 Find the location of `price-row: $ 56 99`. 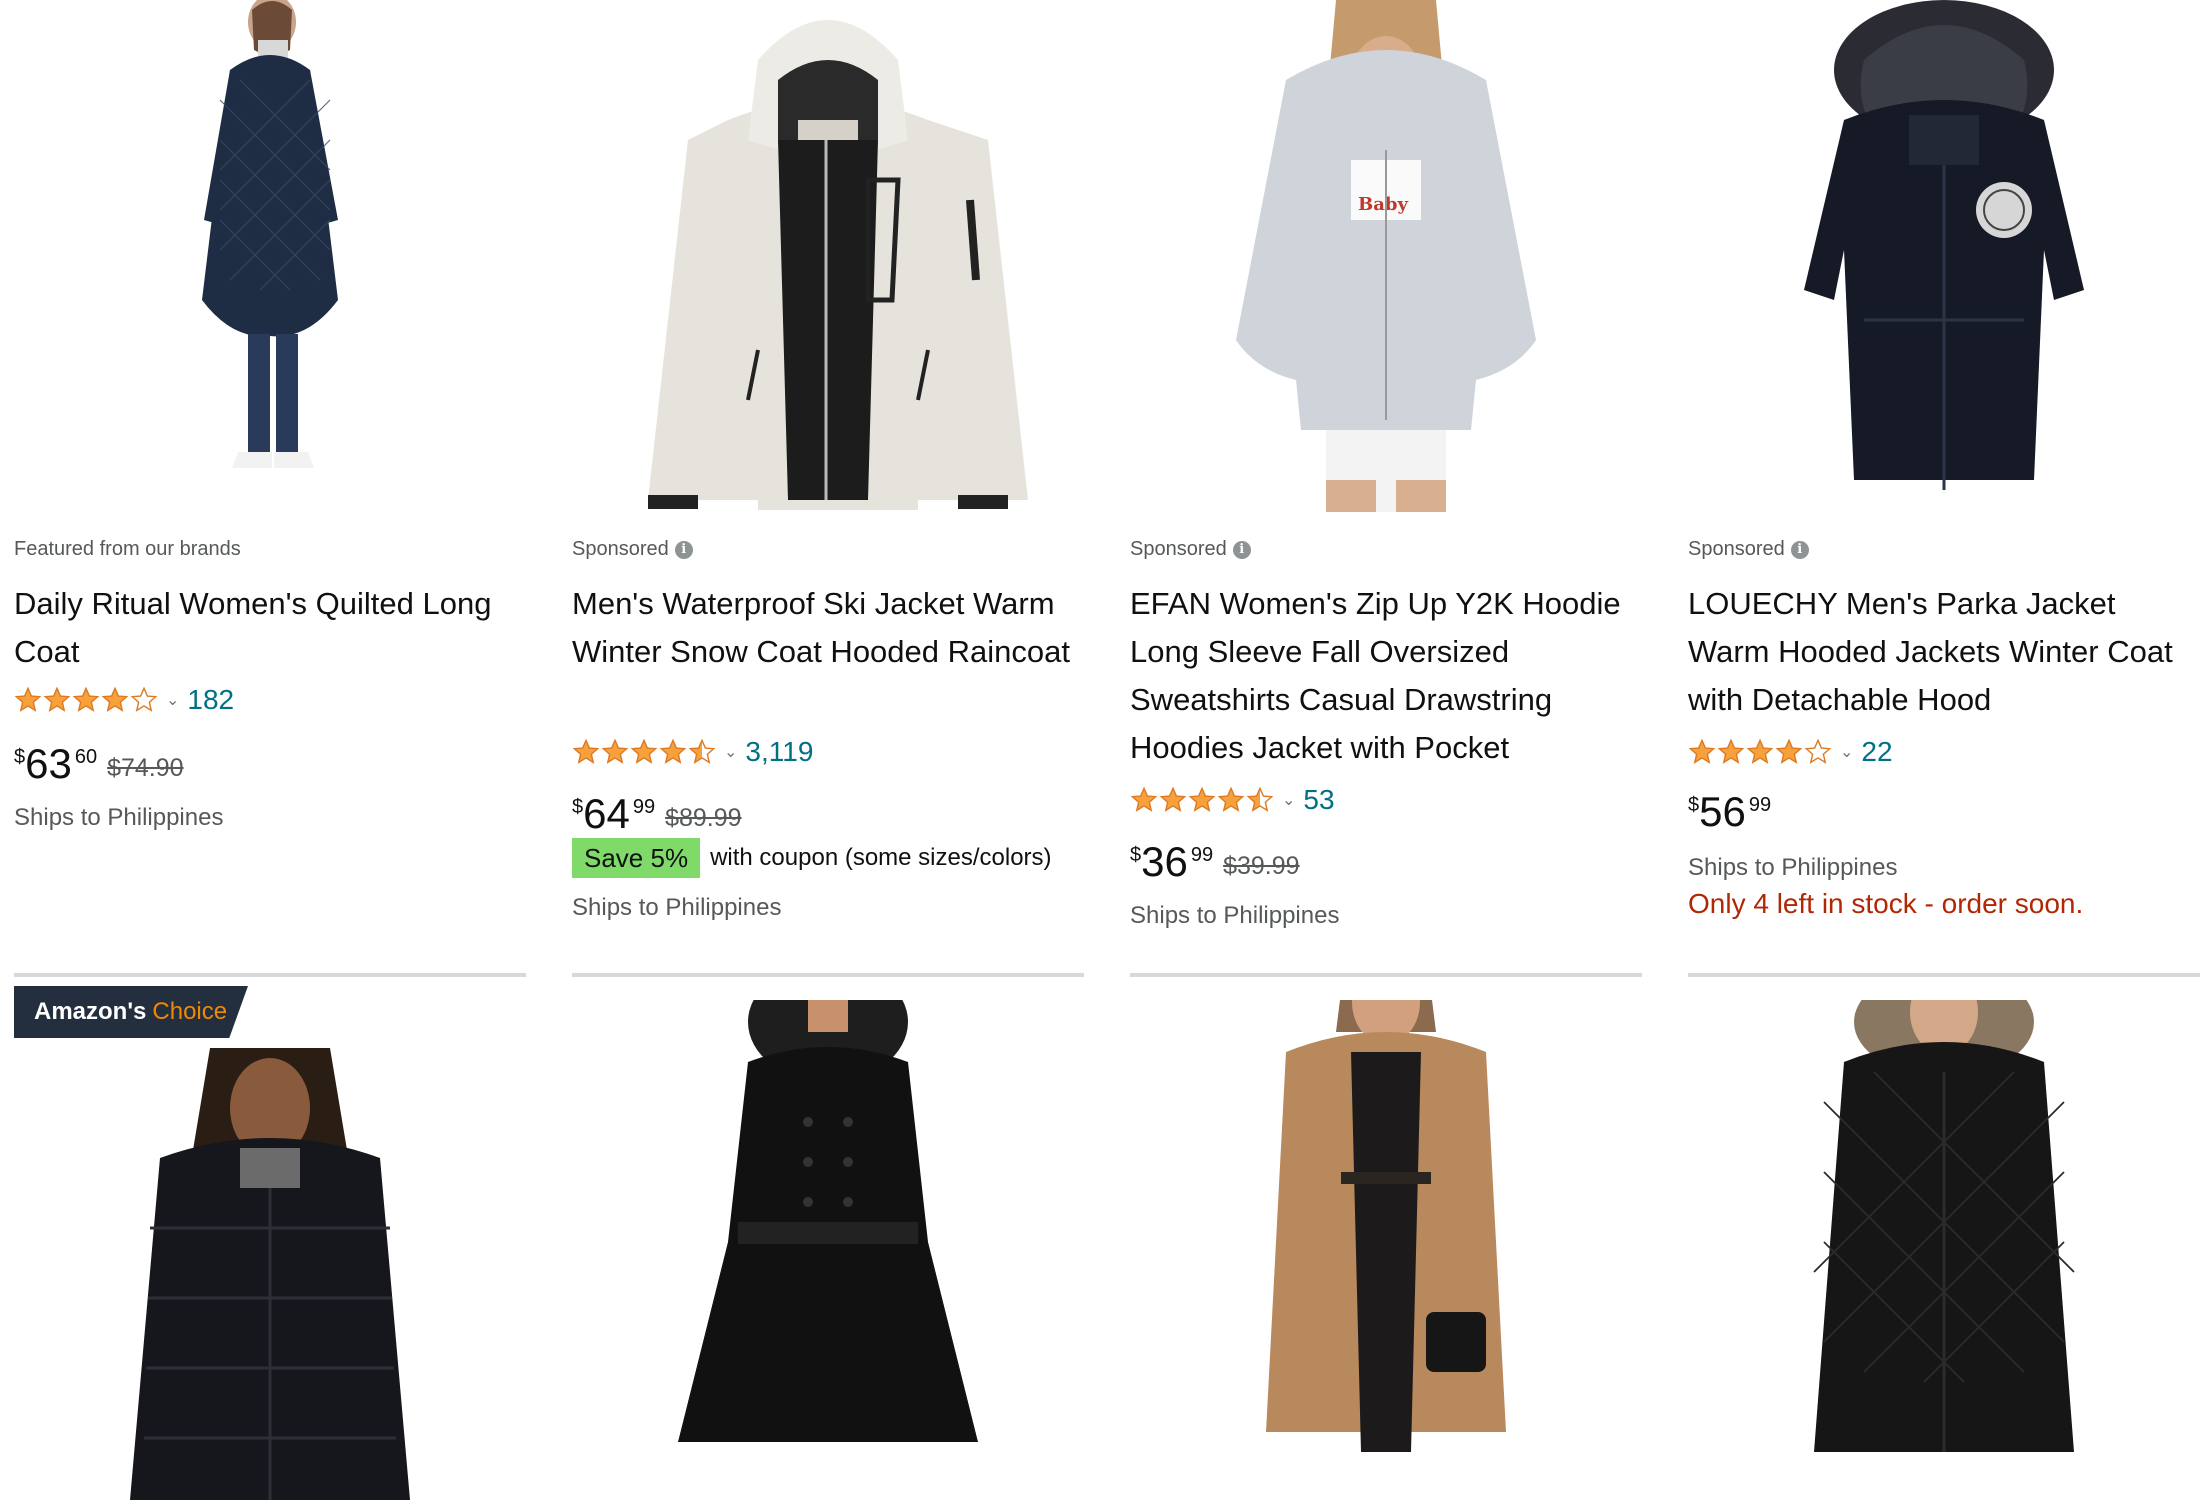

price-row: $ 56 99 is located at coordinates (1729, 812).